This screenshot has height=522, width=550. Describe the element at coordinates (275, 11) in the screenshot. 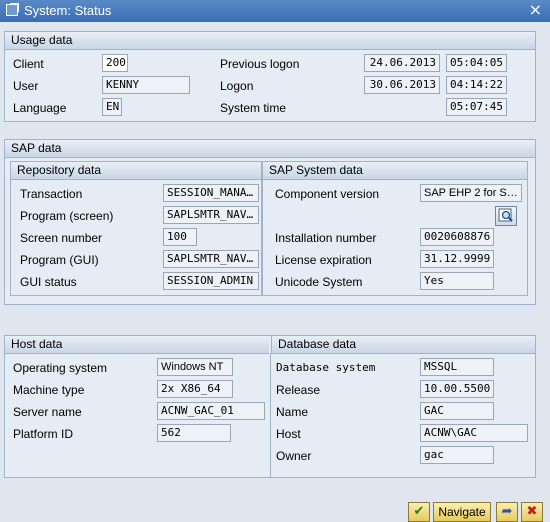

I see `title-bar: System: Status ×` at that location.